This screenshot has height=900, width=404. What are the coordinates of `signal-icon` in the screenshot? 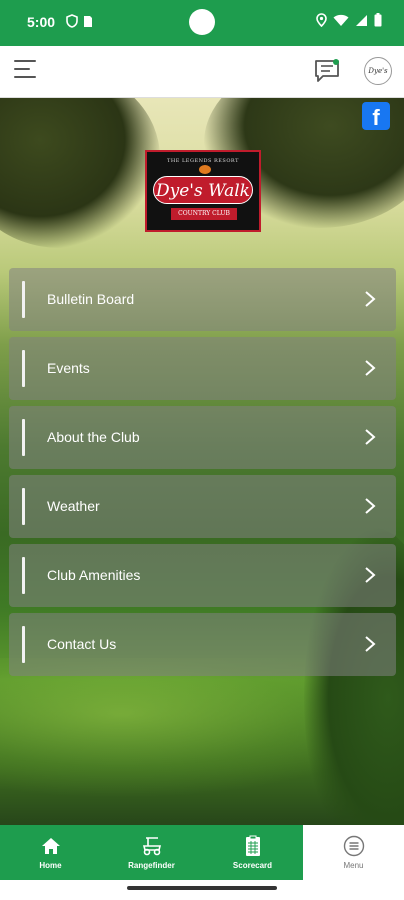 It's located at (361, 20).